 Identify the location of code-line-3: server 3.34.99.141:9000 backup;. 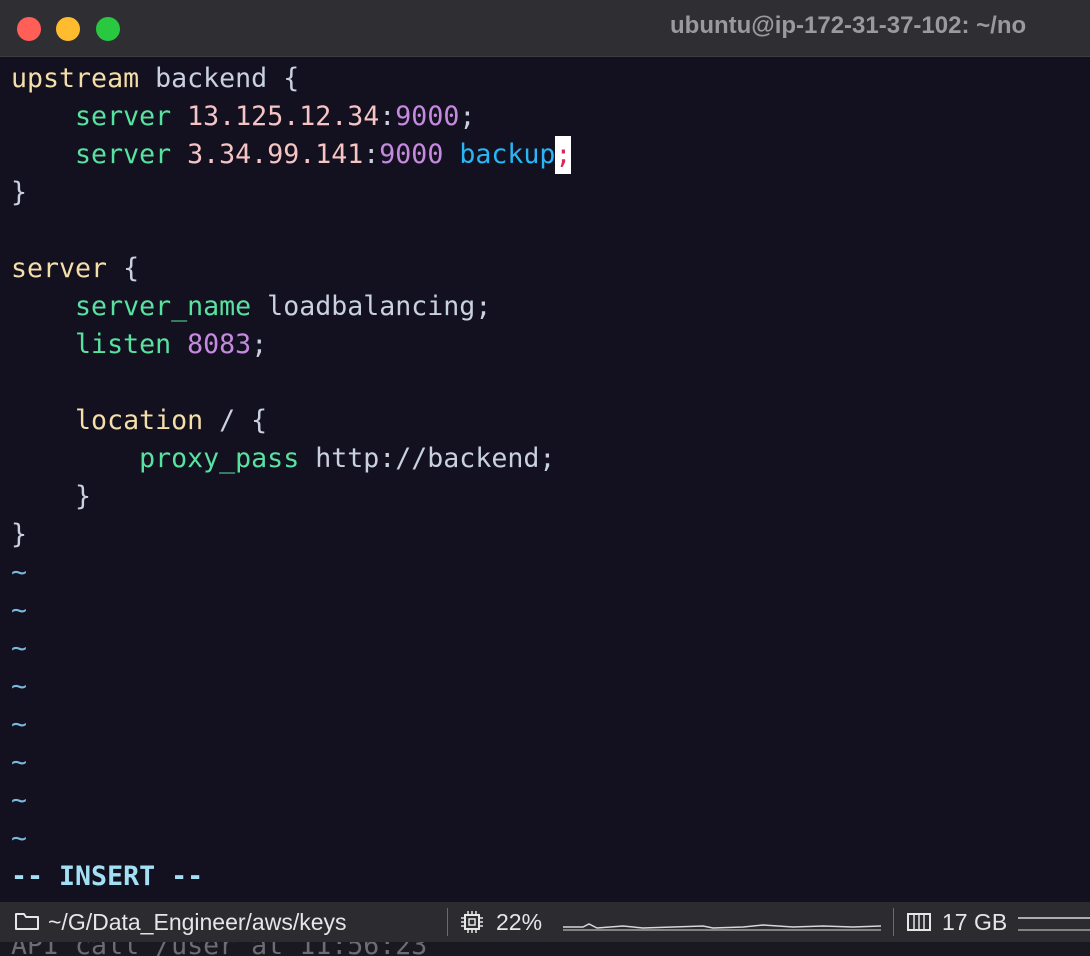
(291, 155).